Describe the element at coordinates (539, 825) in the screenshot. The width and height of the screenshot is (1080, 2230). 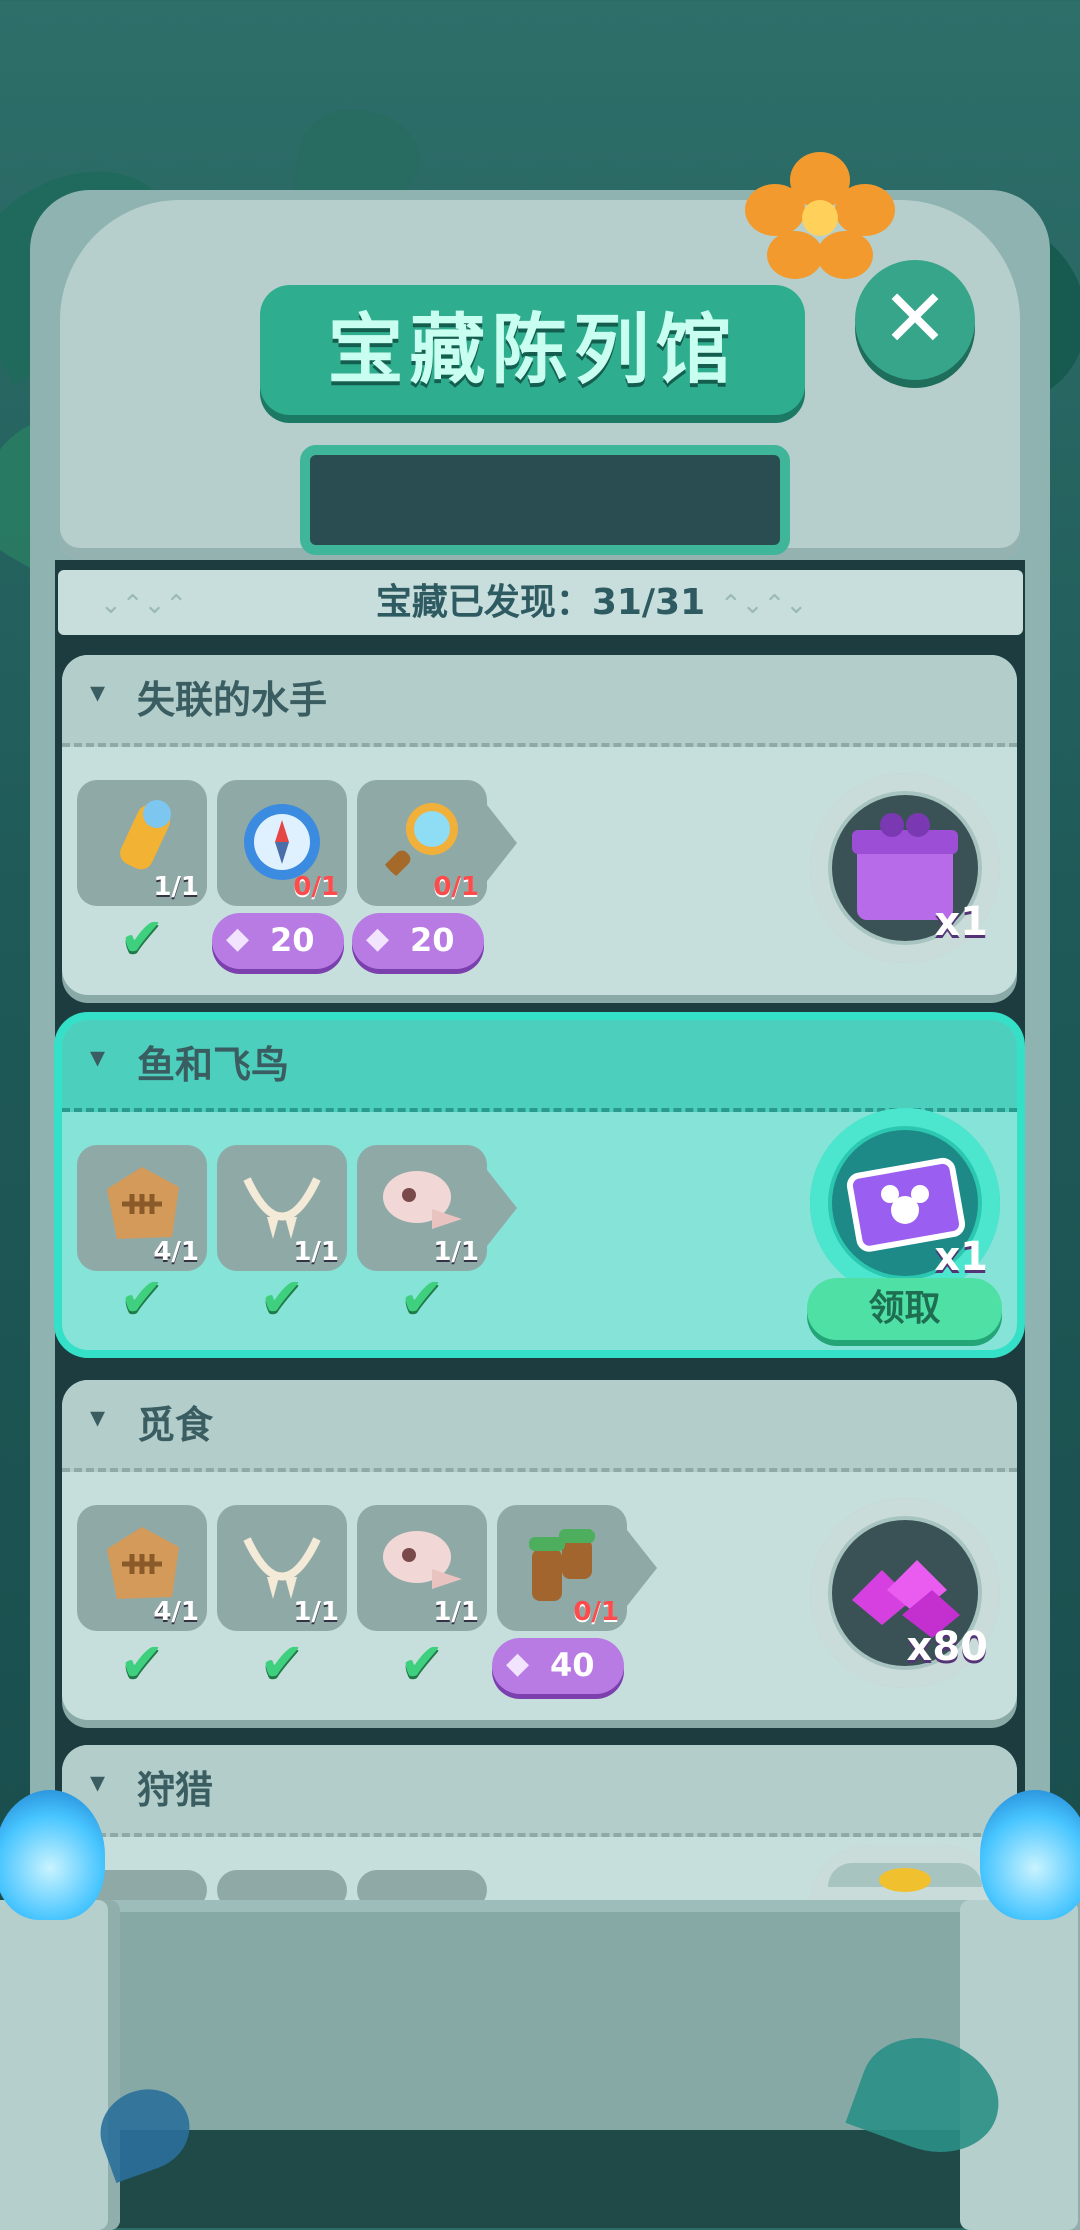
I see `set-card-lost-sailor: ▾ 失联的水手 1/1 ✔ 0/1 ◆ 20 0/1 ◆ 20 x1` at that location.